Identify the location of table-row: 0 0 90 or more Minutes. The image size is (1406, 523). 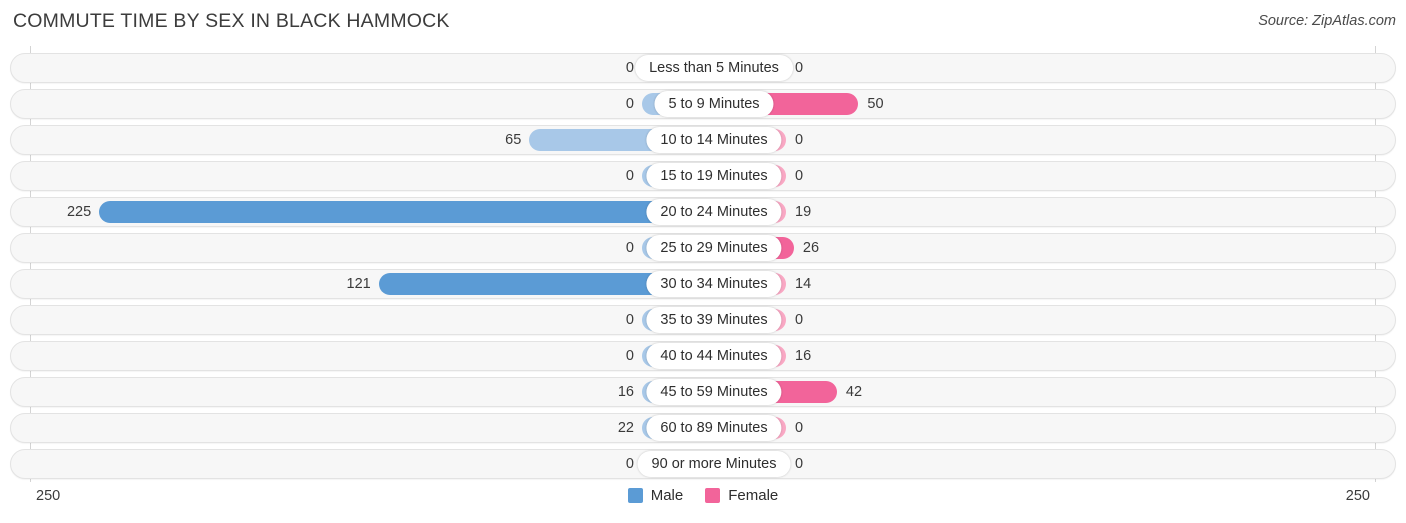
(703, 464).